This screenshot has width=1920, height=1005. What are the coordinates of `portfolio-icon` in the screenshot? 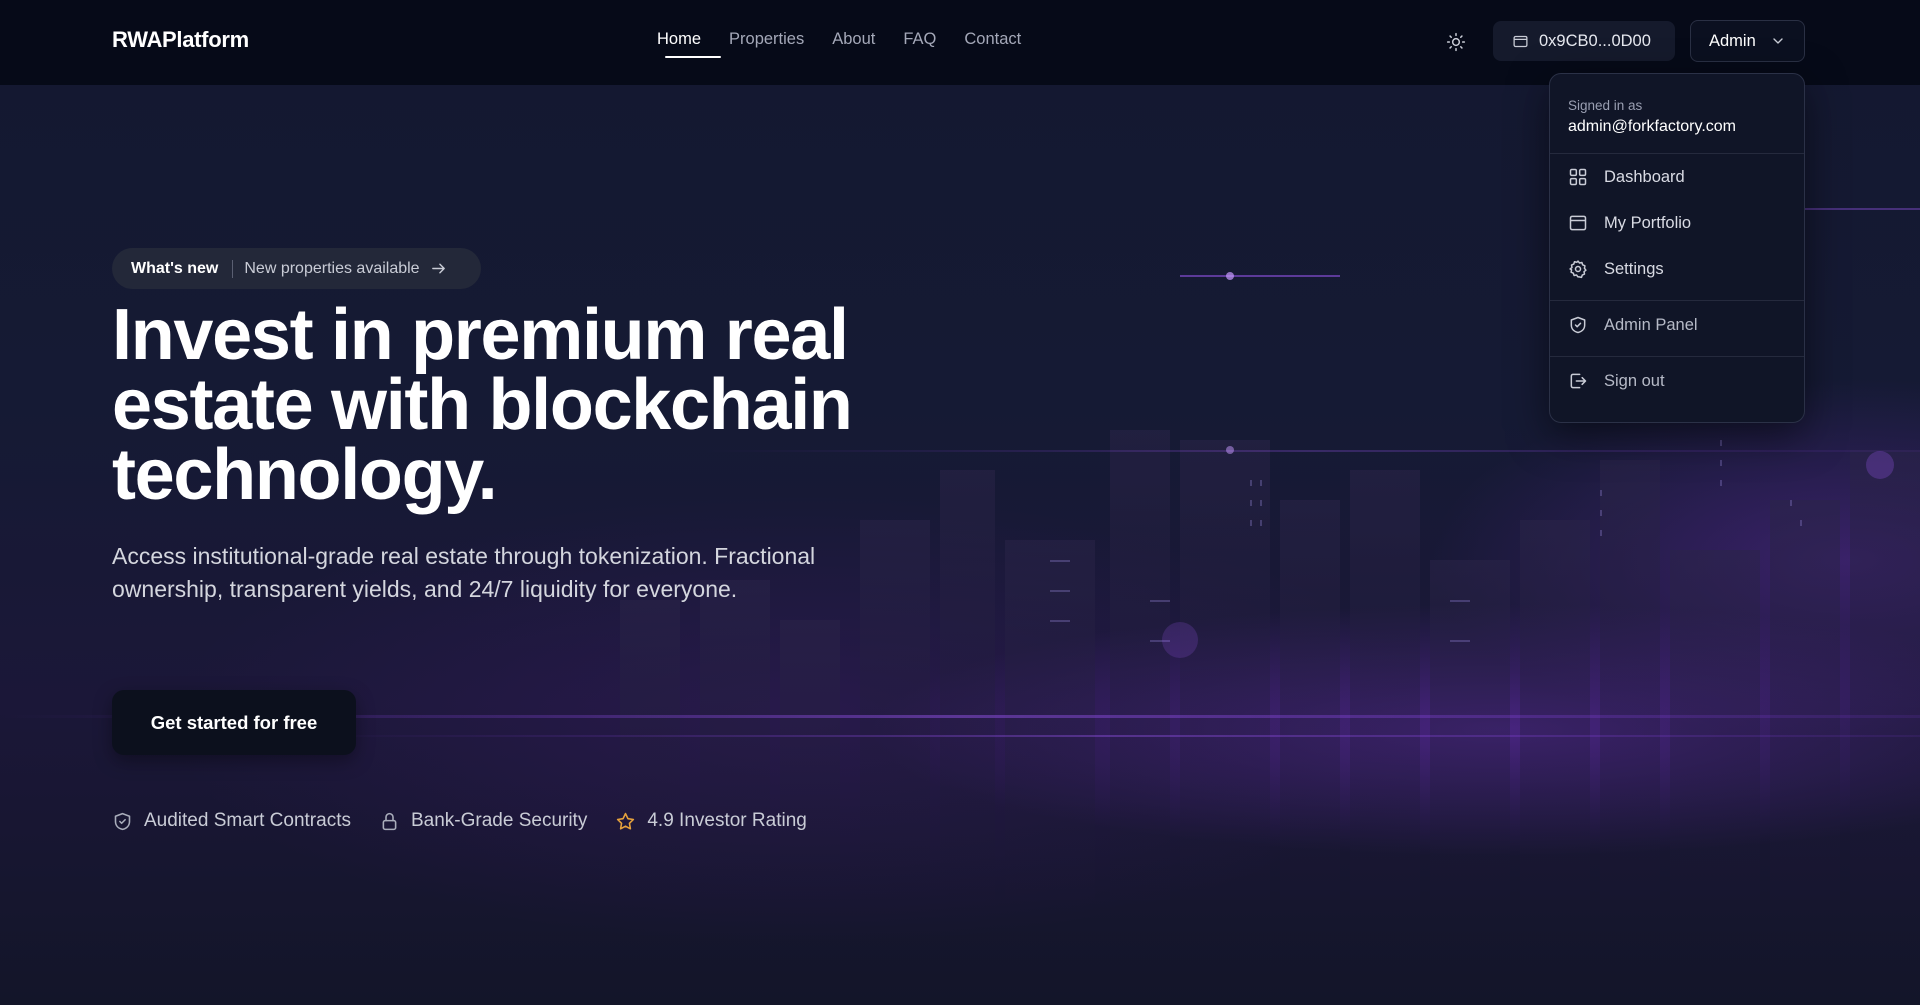 It's located at (1578, 223).